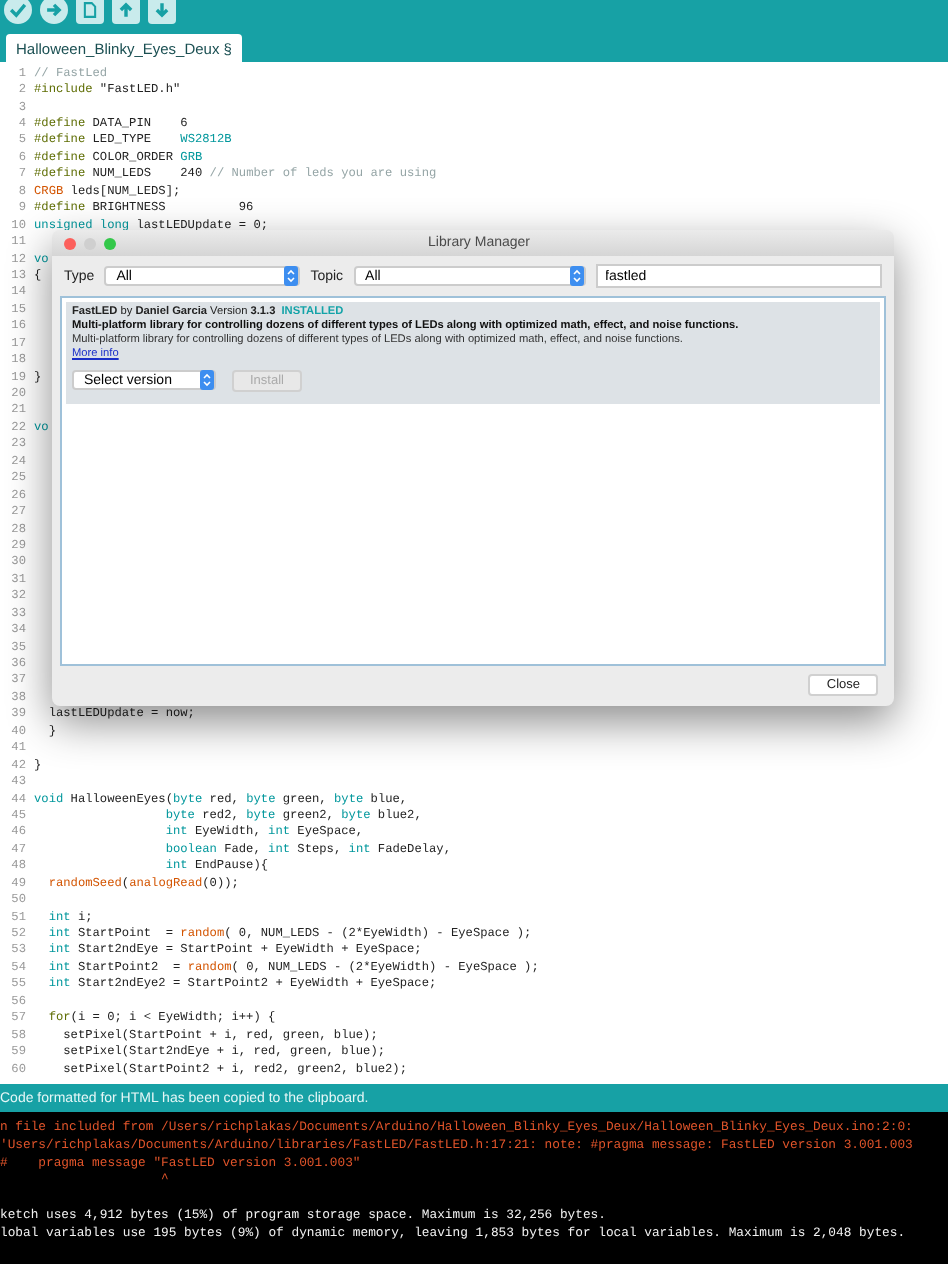 The height and width of the screenshot is (1264, 948). I want to click on new-button, so click(90, 12).